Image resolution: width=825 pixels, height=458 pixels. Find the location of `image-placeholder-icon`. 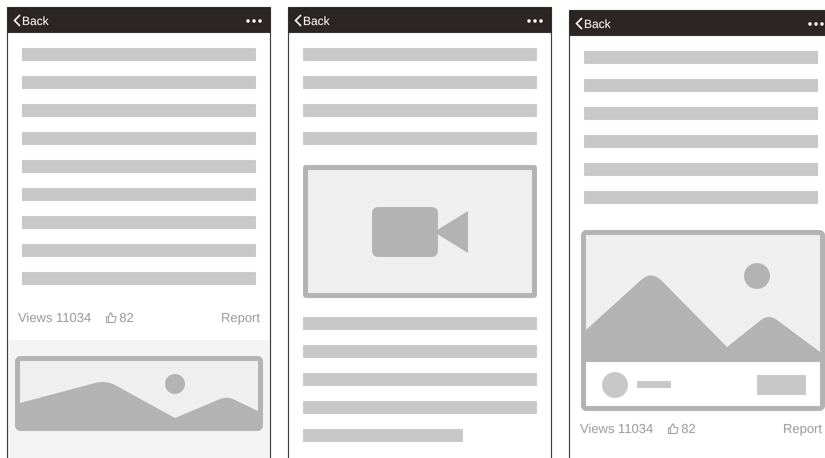

image-placeholder-icon is located at coordinates (139, 393).